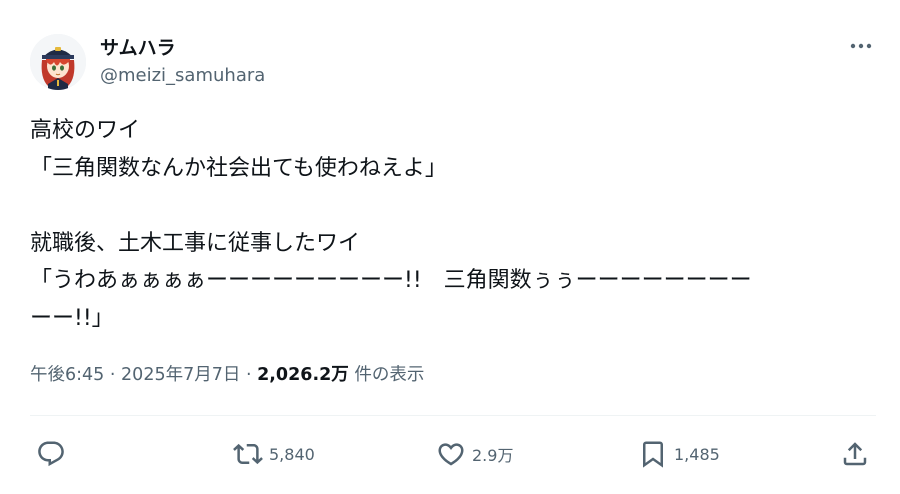 This screenshot has width=900, height=494. I want to click on tweet-time: 午後6:45, so click(67, 375).